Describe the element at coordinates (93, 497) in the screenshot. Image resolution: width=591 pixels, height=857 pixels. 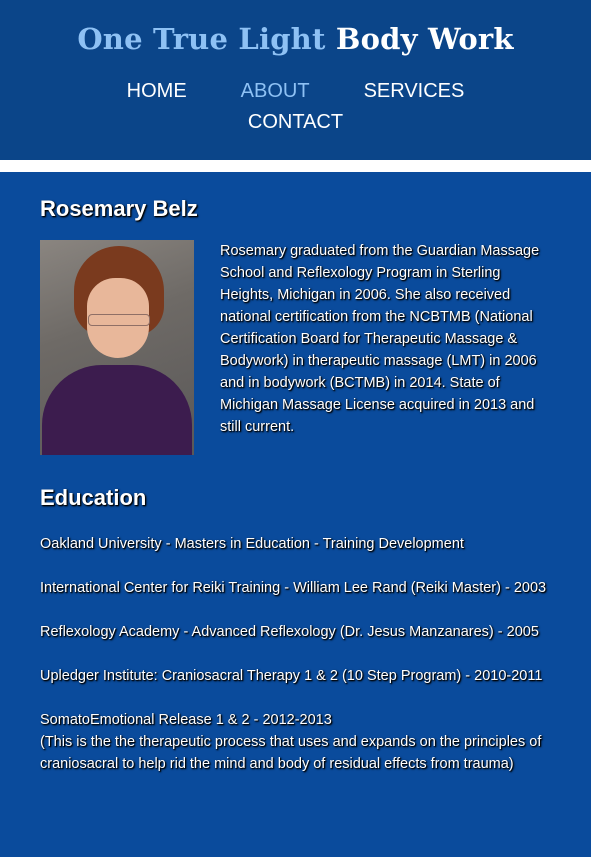
I see `education-heading: Education` at that location.